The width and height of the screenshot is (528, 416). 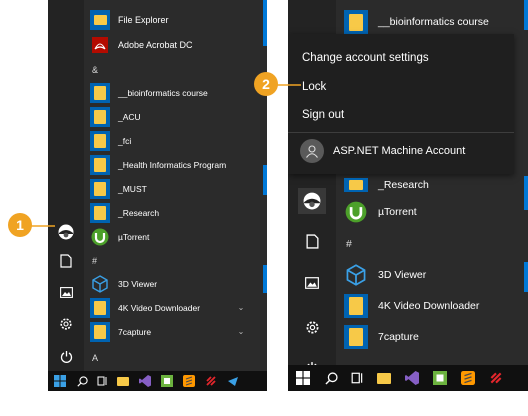 I want to click on menu-divider, so click(x=401, y=132).